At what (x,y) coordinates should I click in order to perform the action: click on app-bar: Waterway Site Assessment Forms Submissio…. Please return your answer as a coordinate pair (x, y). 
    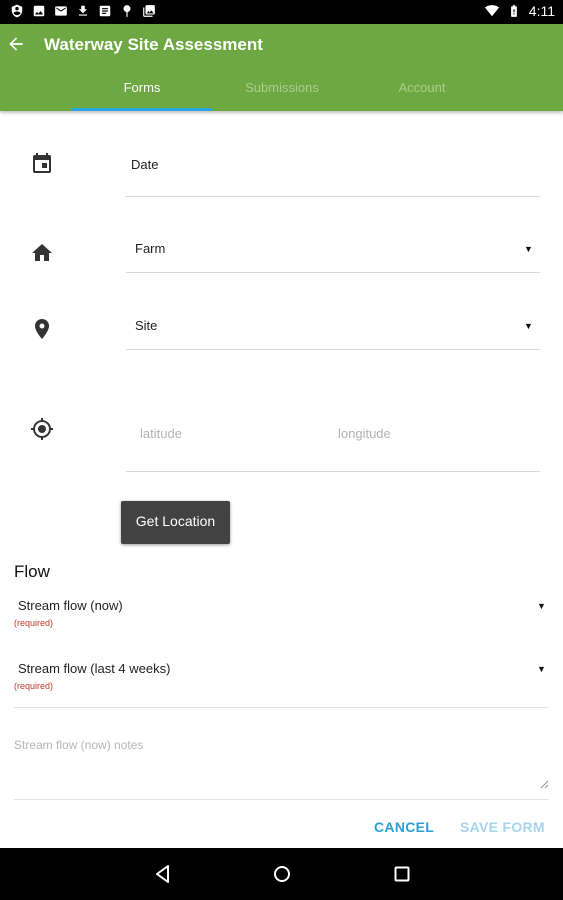
    Looking at the image, I should click on (281, 67).